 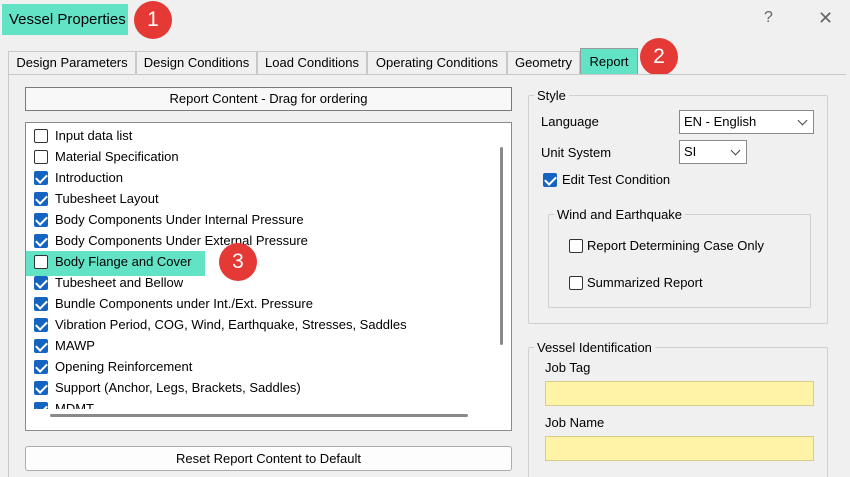 What do you see at coordinates (119, 282) in the screenshot?
I see `list-item-label: Tubesheet and Bellow` at bounding box center [119, 282].